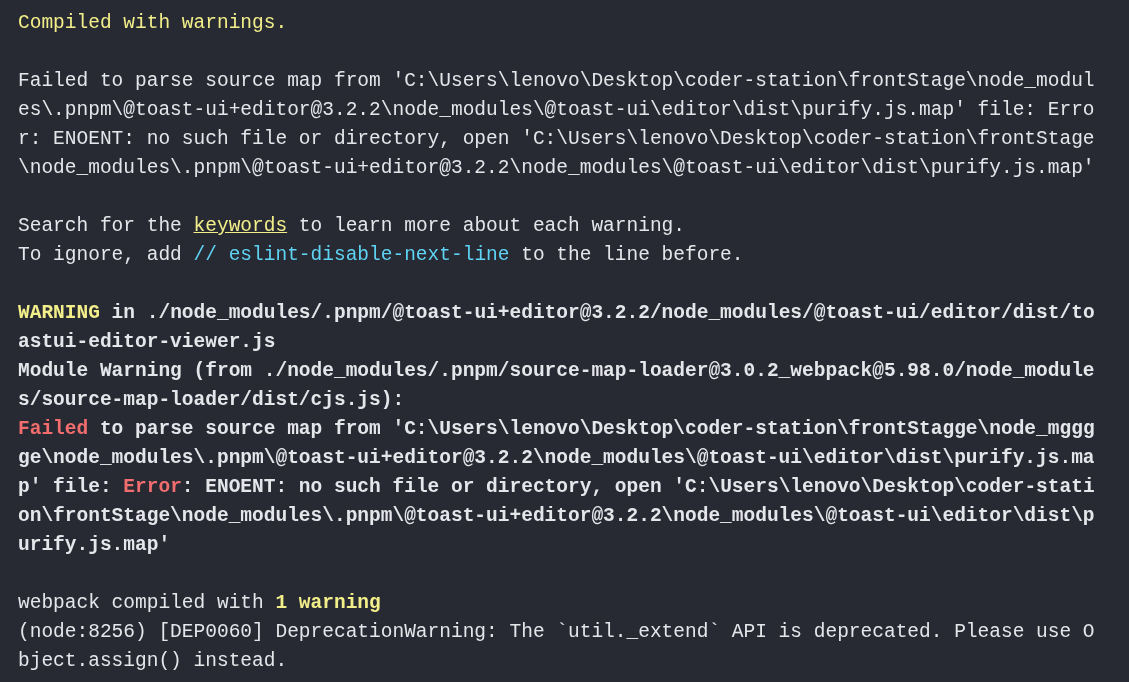 Image resolution: width=1129 pixels, height=682 pixels. Describe the element at coordinates (556, 632) in the screenshot. I see `terminal-line: (node:8256) [DEP0060] DeprecationWarning: The `util._extend` API is deprecated. Please use O` at that location.